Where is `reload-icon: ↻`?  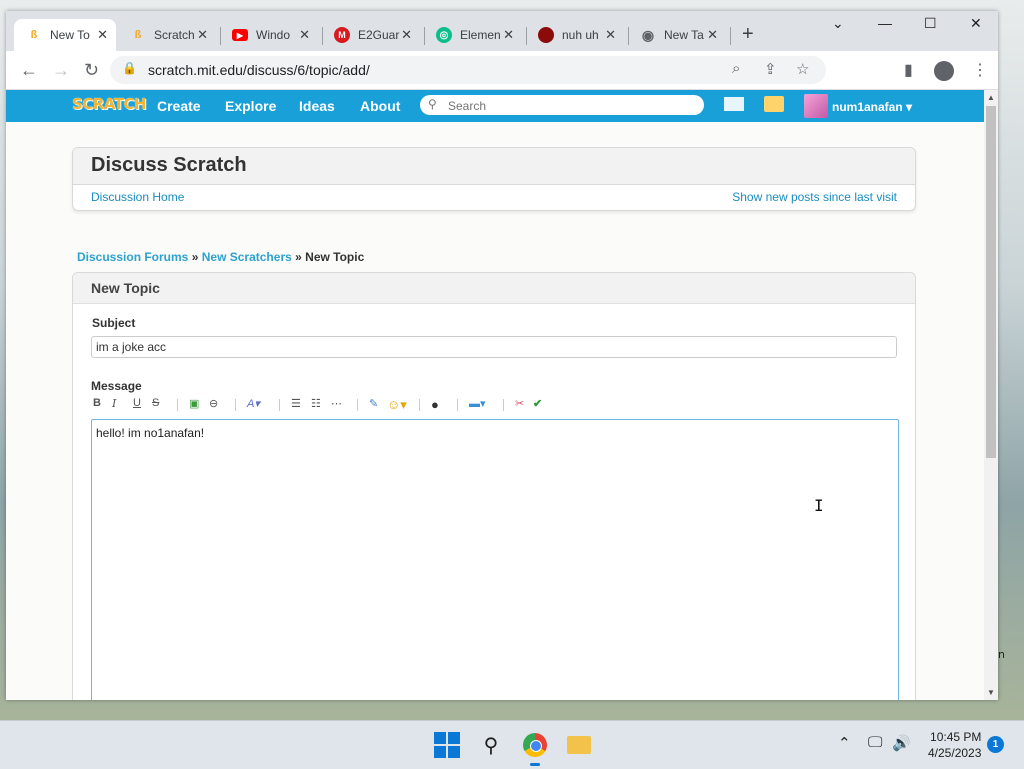
reload-icon: ↻ is located at coordinates (91, 70).